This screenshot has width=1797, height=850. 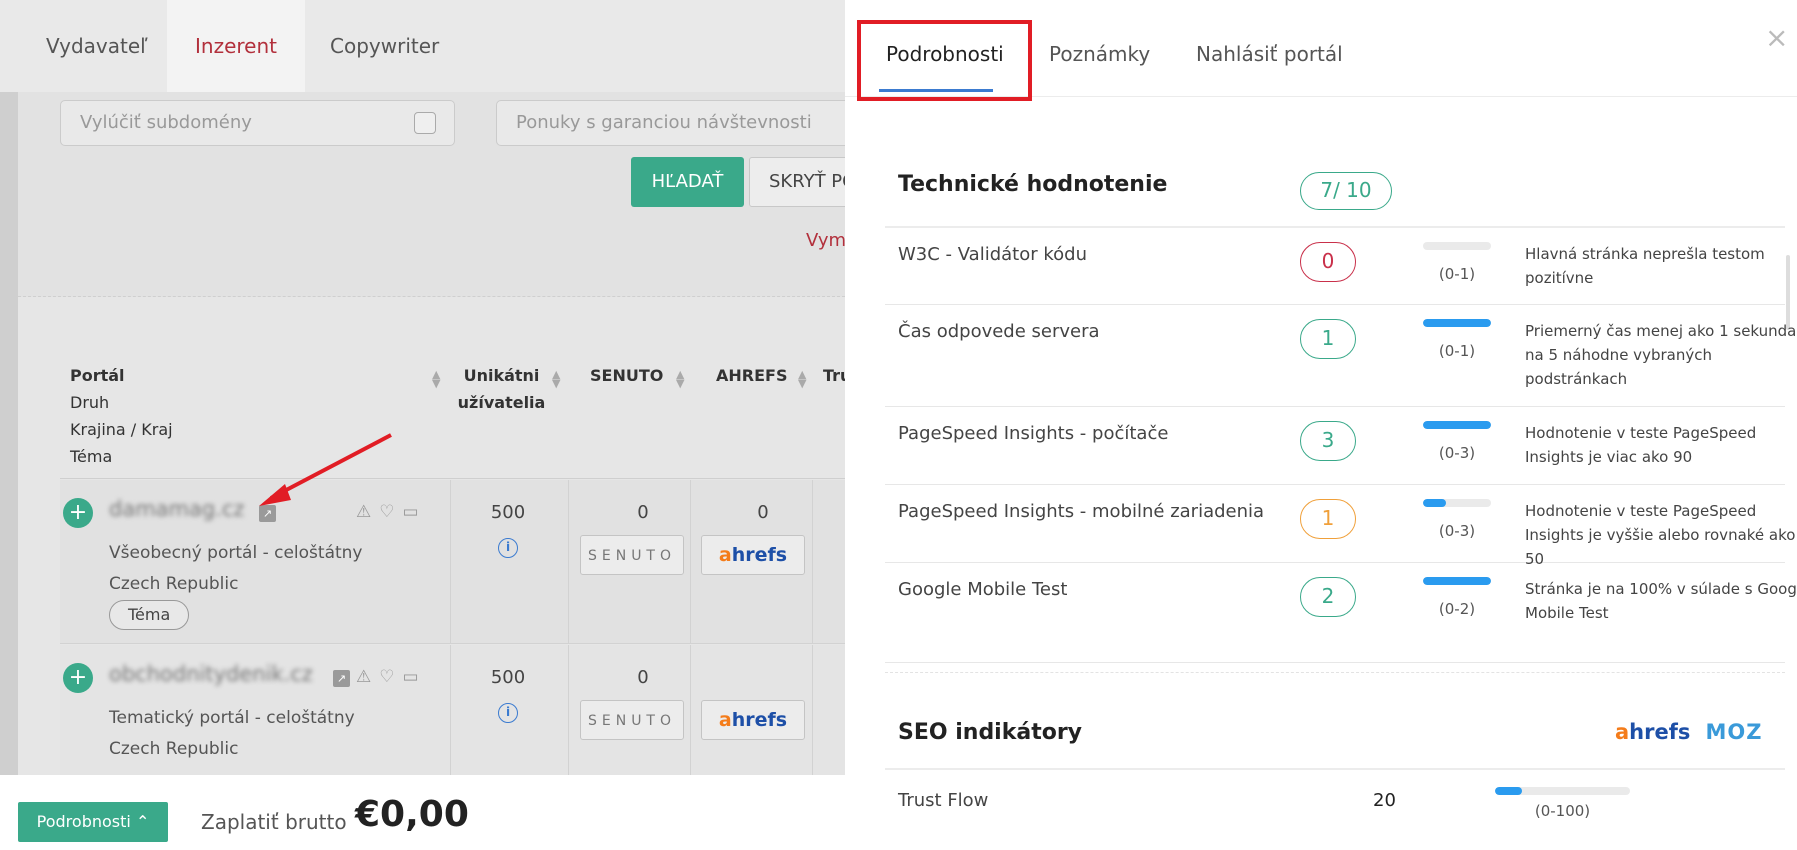 I want to click on tab-publisher: Vydavateľ, so click(x=97, y=46).